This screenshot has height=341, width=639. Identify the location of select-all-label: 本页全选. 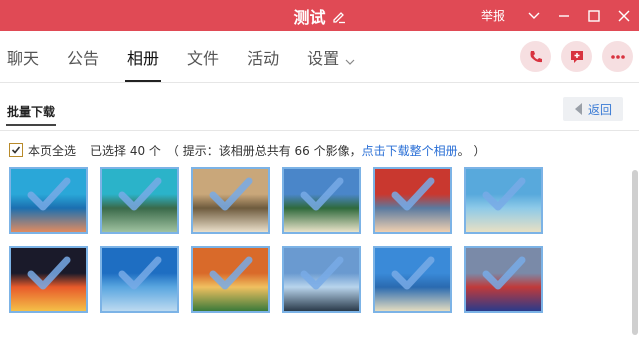
(52, 150).